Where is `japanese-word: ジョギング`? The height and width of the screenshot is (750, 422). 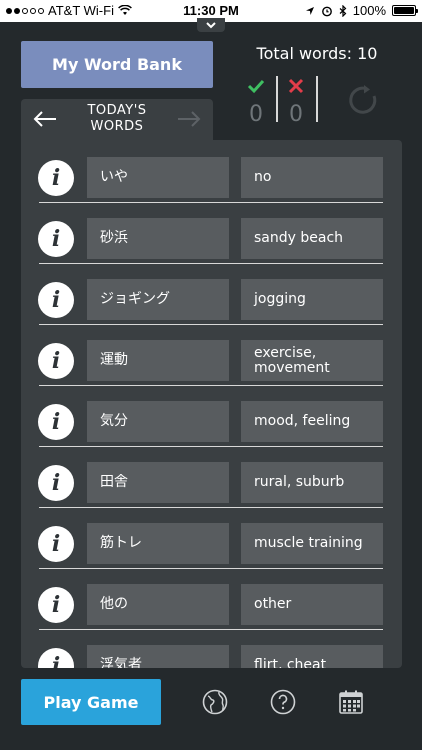 japanese-word: ジョギング is located at coordinates (158, 299).